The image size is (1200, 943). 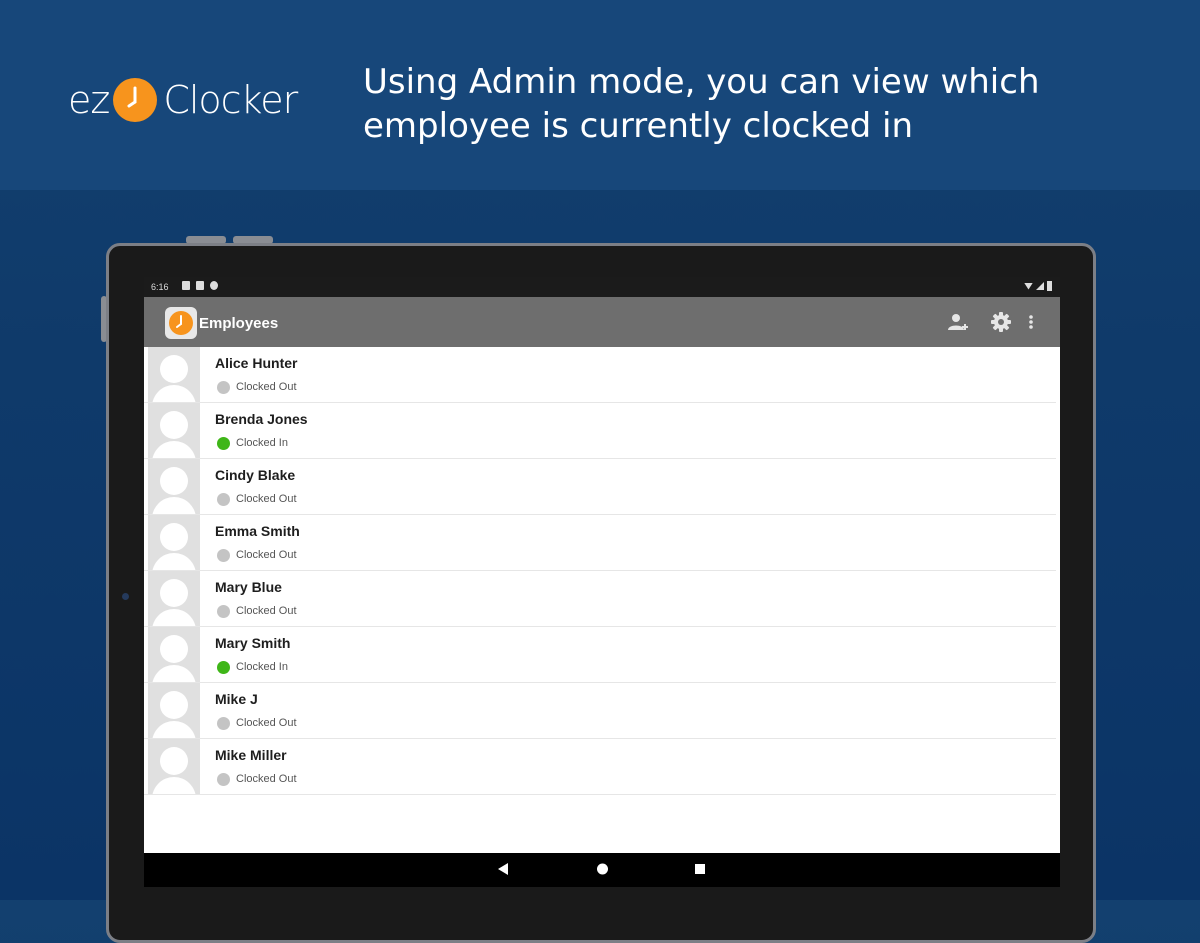 What do you see at coordinates (600, 767) in the screenshot?
I see `employee-row: Mike Miller Clocked Out` at bounding box center [600, 767].